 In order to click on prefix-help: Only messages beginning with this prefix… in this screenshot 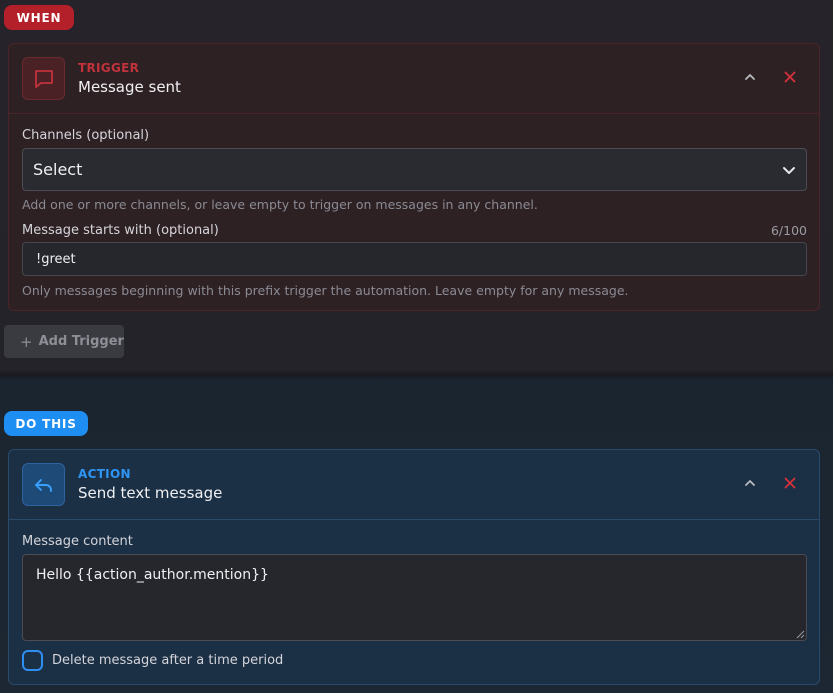, I will do `click(325, 290)`.